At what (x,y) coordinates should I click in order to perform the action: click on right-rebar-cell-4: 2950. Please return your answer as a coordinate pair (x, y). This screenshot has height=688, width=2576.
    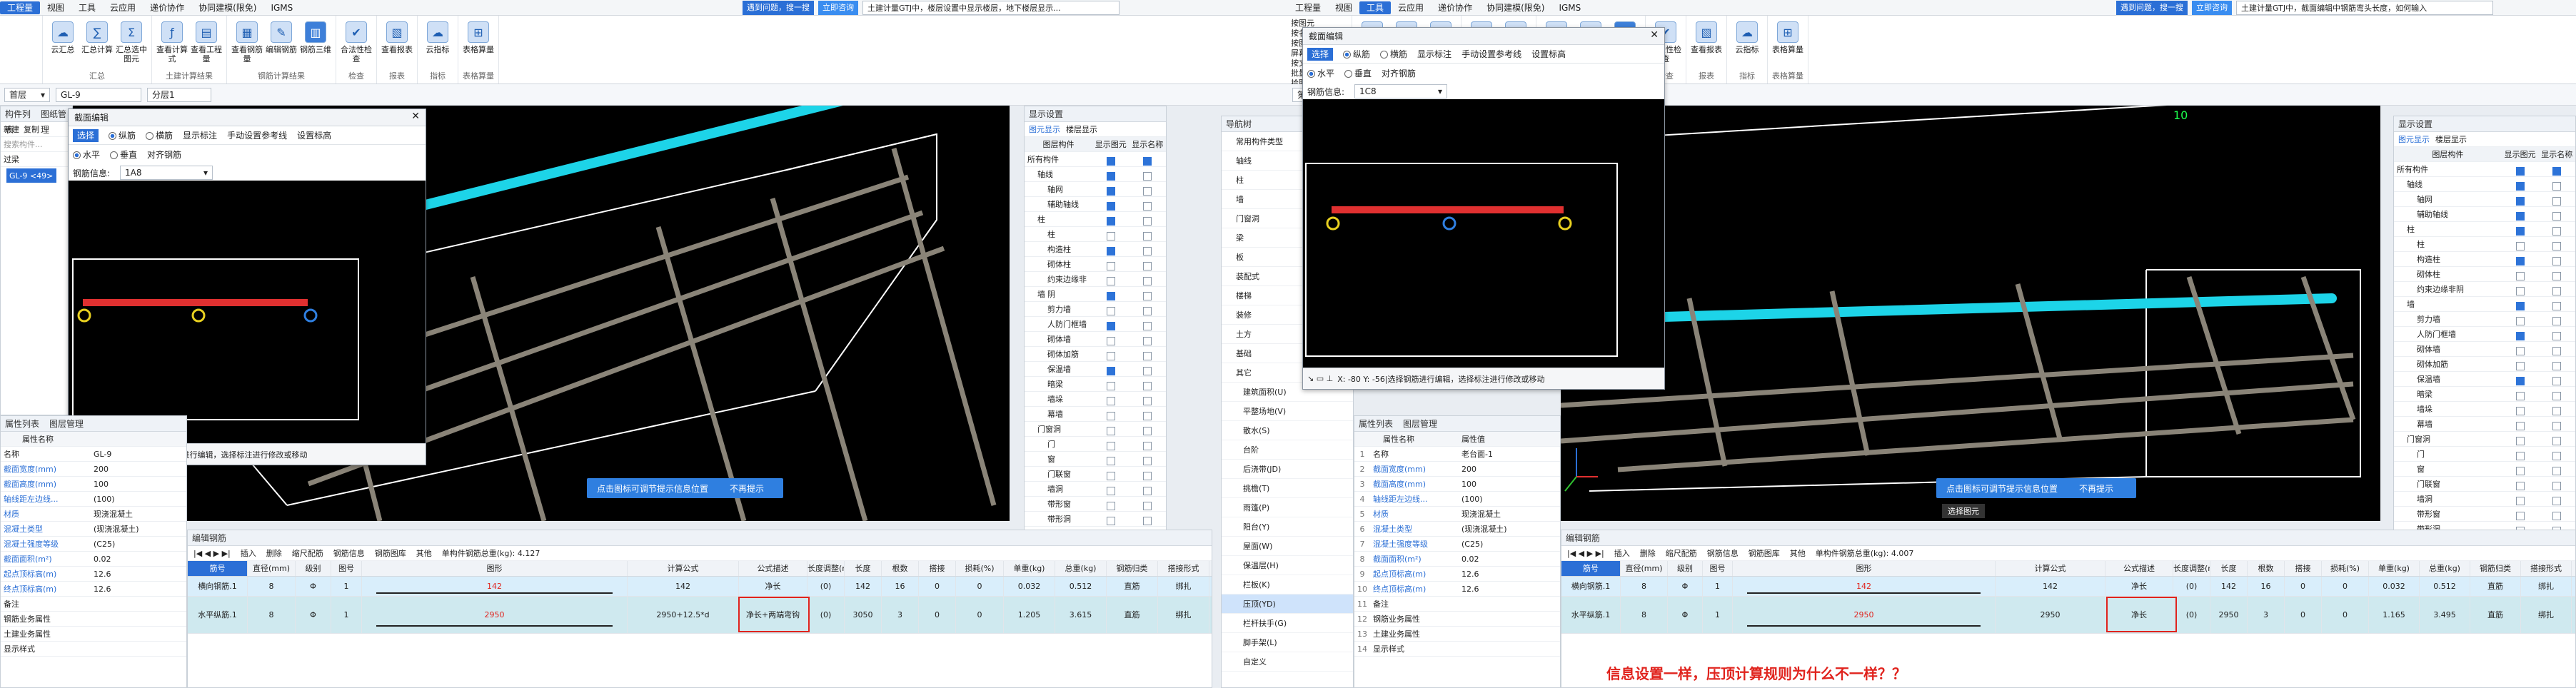
    Looking at the image, I should click on (1864, 615).